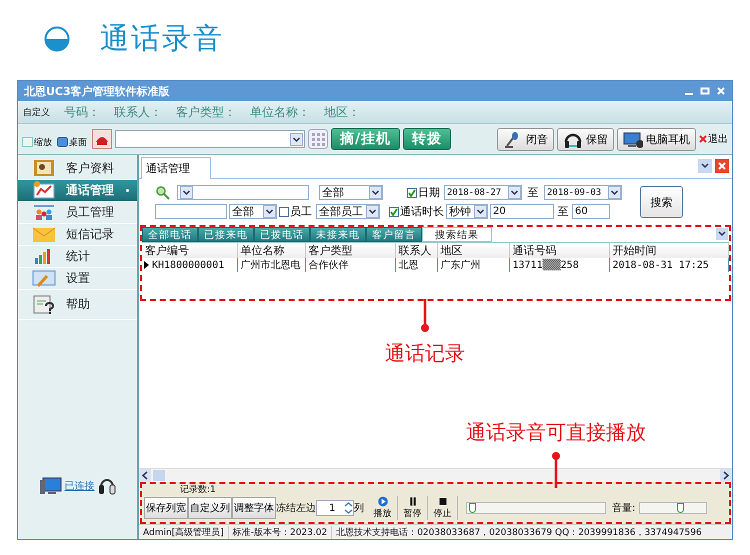  Describe the element at coordinates (170, 234) in the screenshot. I see `tab: 全部电话` at that location.